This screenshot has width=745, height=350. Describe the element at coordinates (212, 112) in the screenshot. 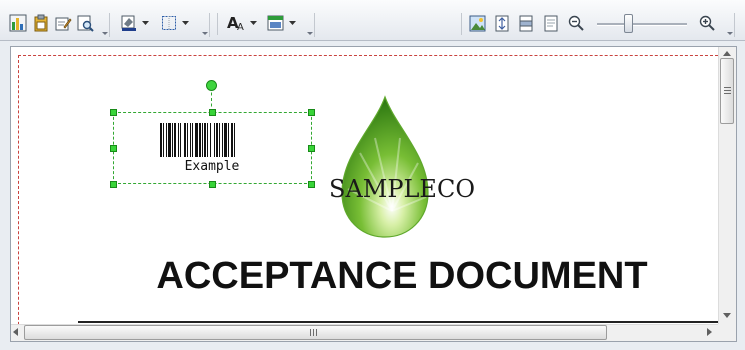

I see `resize-handle-n` at that location.